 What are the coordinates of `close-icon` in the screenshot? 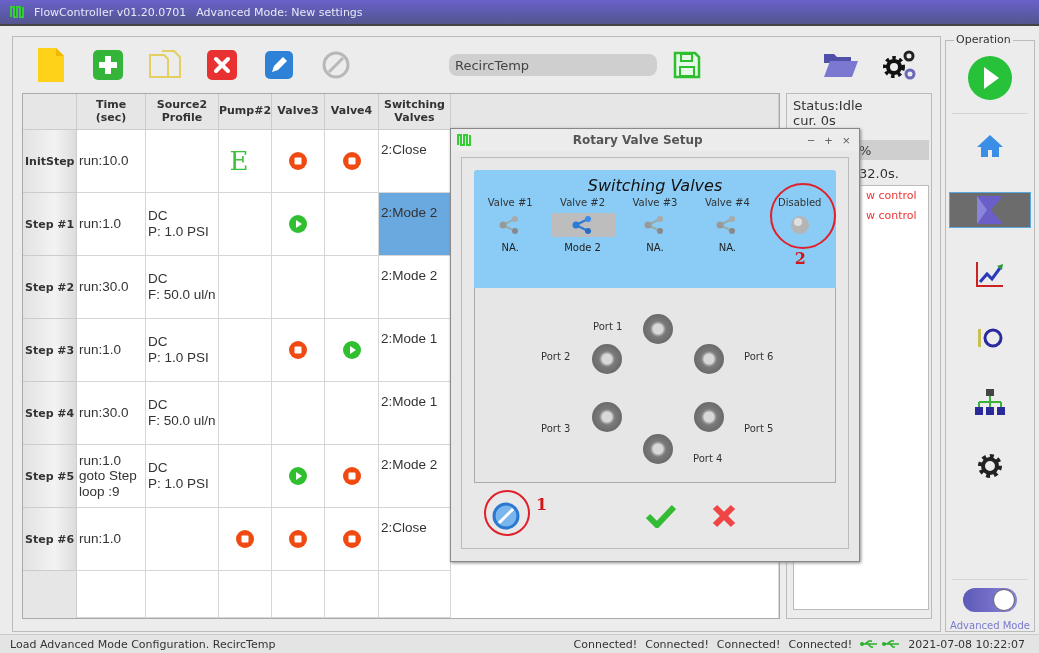 It's located at (724, 515).